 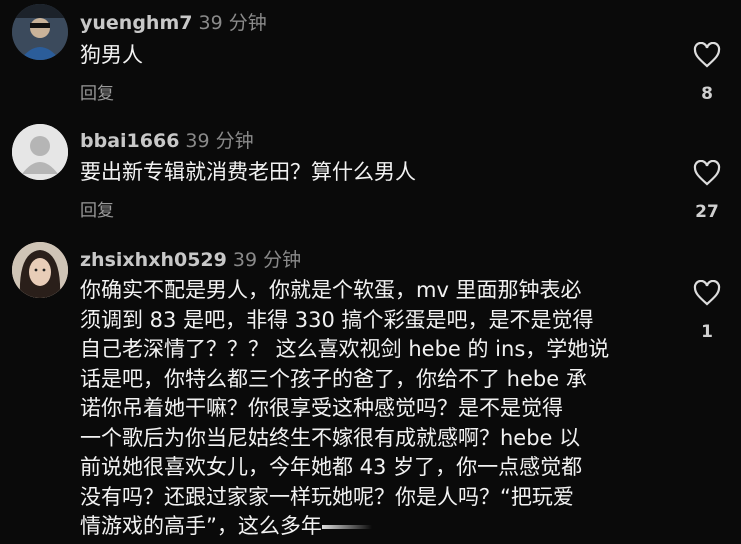 What do you see at coordinates (707, 311) in the screenshot?
I see `like-button: 1` at bounding box center [707, 311].